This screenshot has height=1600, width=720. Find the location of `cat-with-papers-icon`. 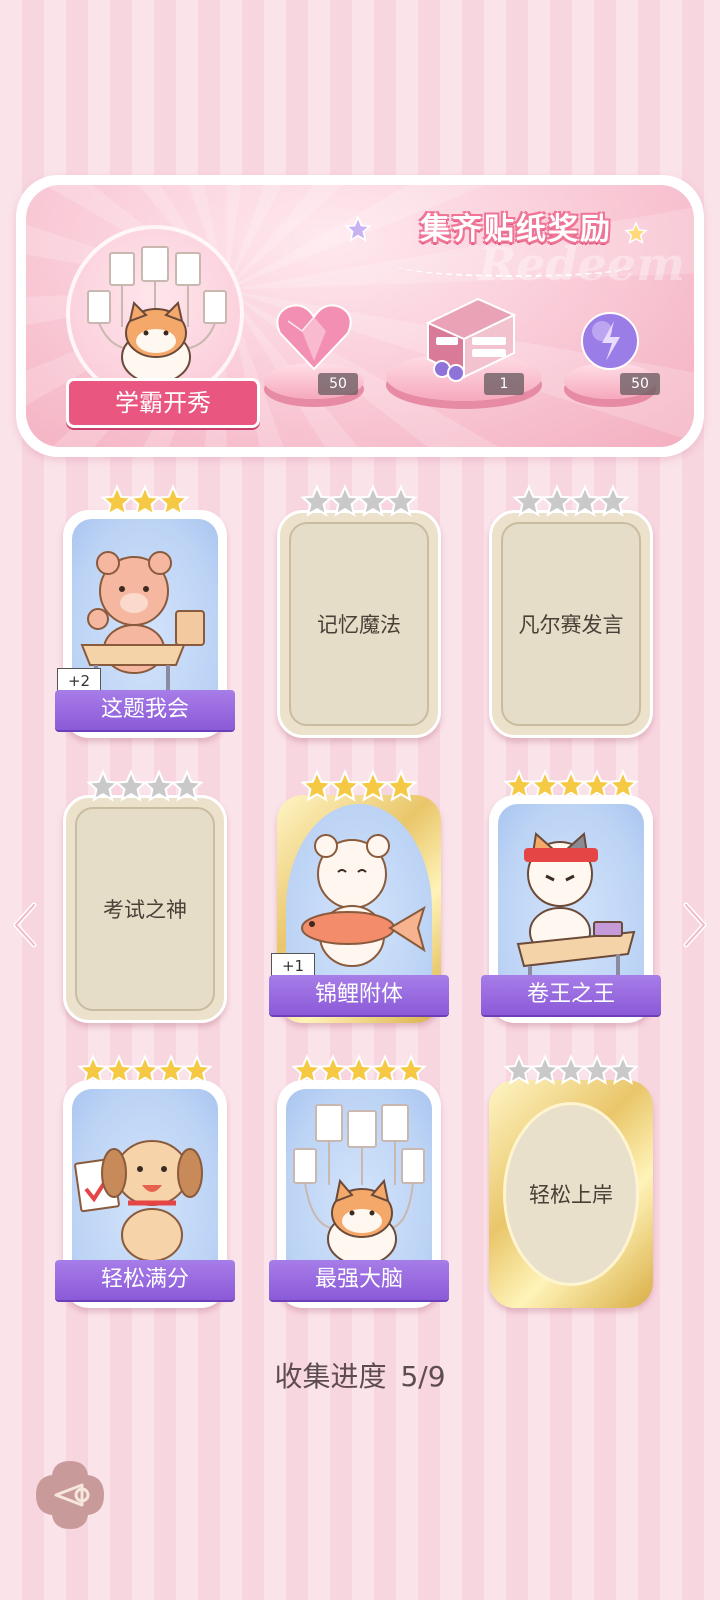

cat-with-papers-icon is located at coordinates (157, 315).